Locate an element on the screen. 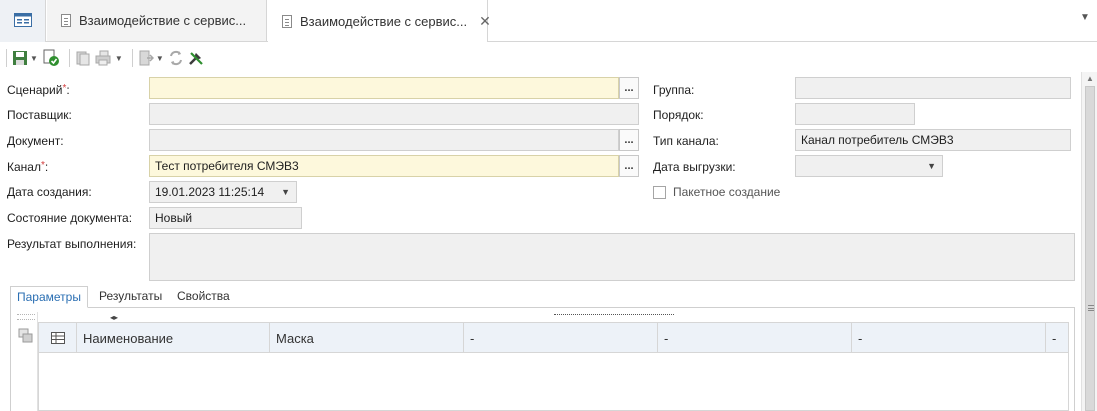 Image resolution: width=1097 pixels, height=411 pixels. supplier-field is located at coordinates (394, 114).